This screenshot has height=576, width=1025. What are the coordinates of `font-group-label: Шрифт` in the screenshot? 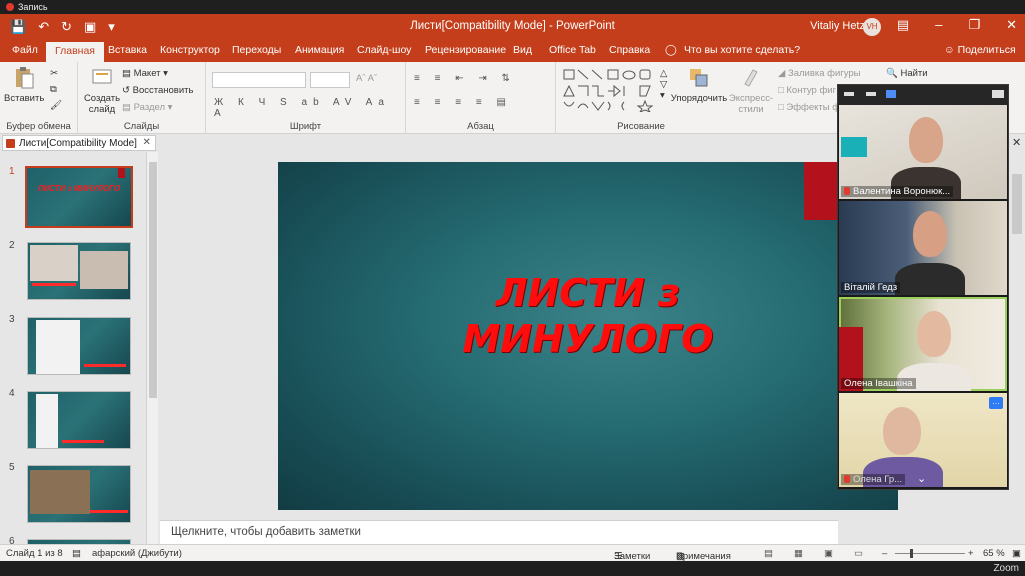 It's located at (305, 126).